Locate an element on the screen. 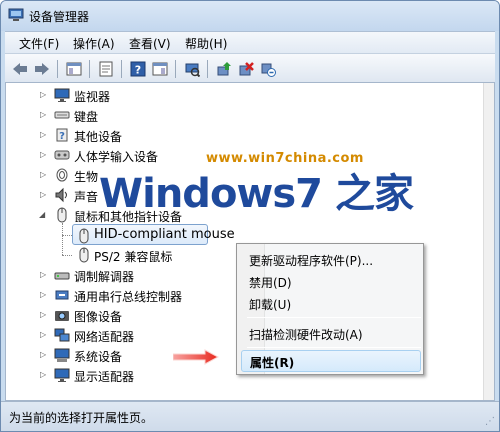  tree-item-label: 通用串行总线控制器 is located at coordinates (128, 297).